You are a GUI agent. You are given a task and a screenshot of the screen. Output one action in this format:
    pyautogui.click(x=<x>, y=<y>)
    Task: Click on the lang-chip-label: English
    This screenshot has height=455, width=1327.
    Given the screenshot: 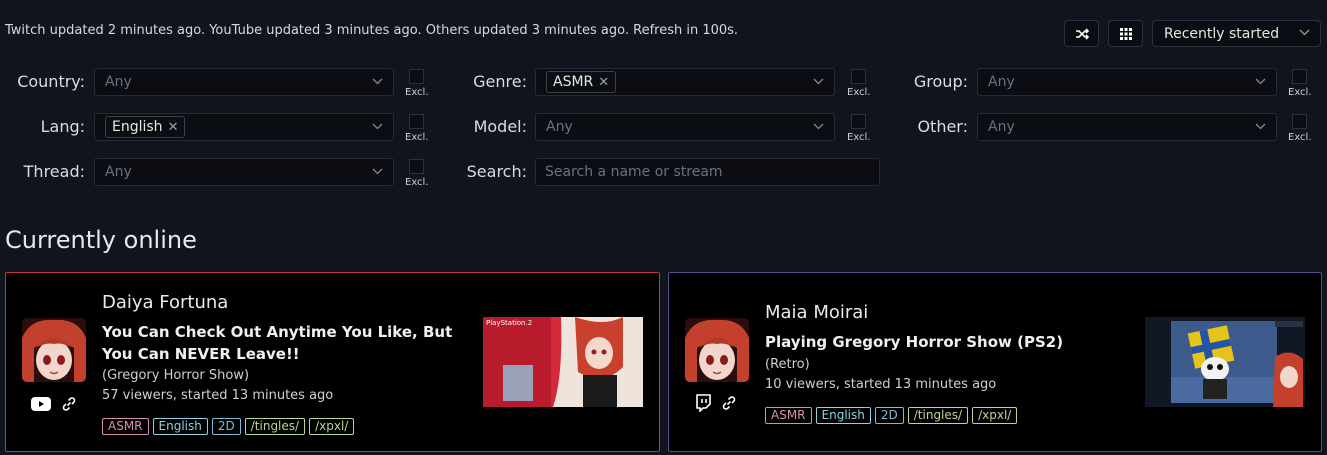 What is the action you would take?
    pyautogui.click(x=137, y=127)
    